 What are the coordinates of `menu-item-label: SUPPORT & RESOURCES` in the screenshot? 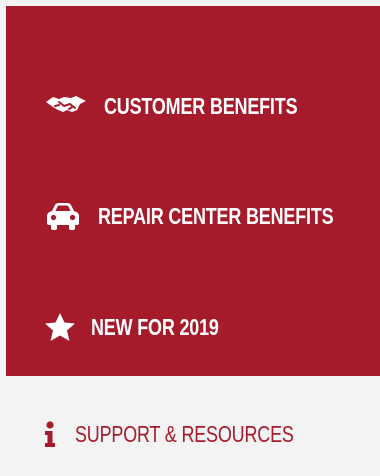 It's located at (184, 433).